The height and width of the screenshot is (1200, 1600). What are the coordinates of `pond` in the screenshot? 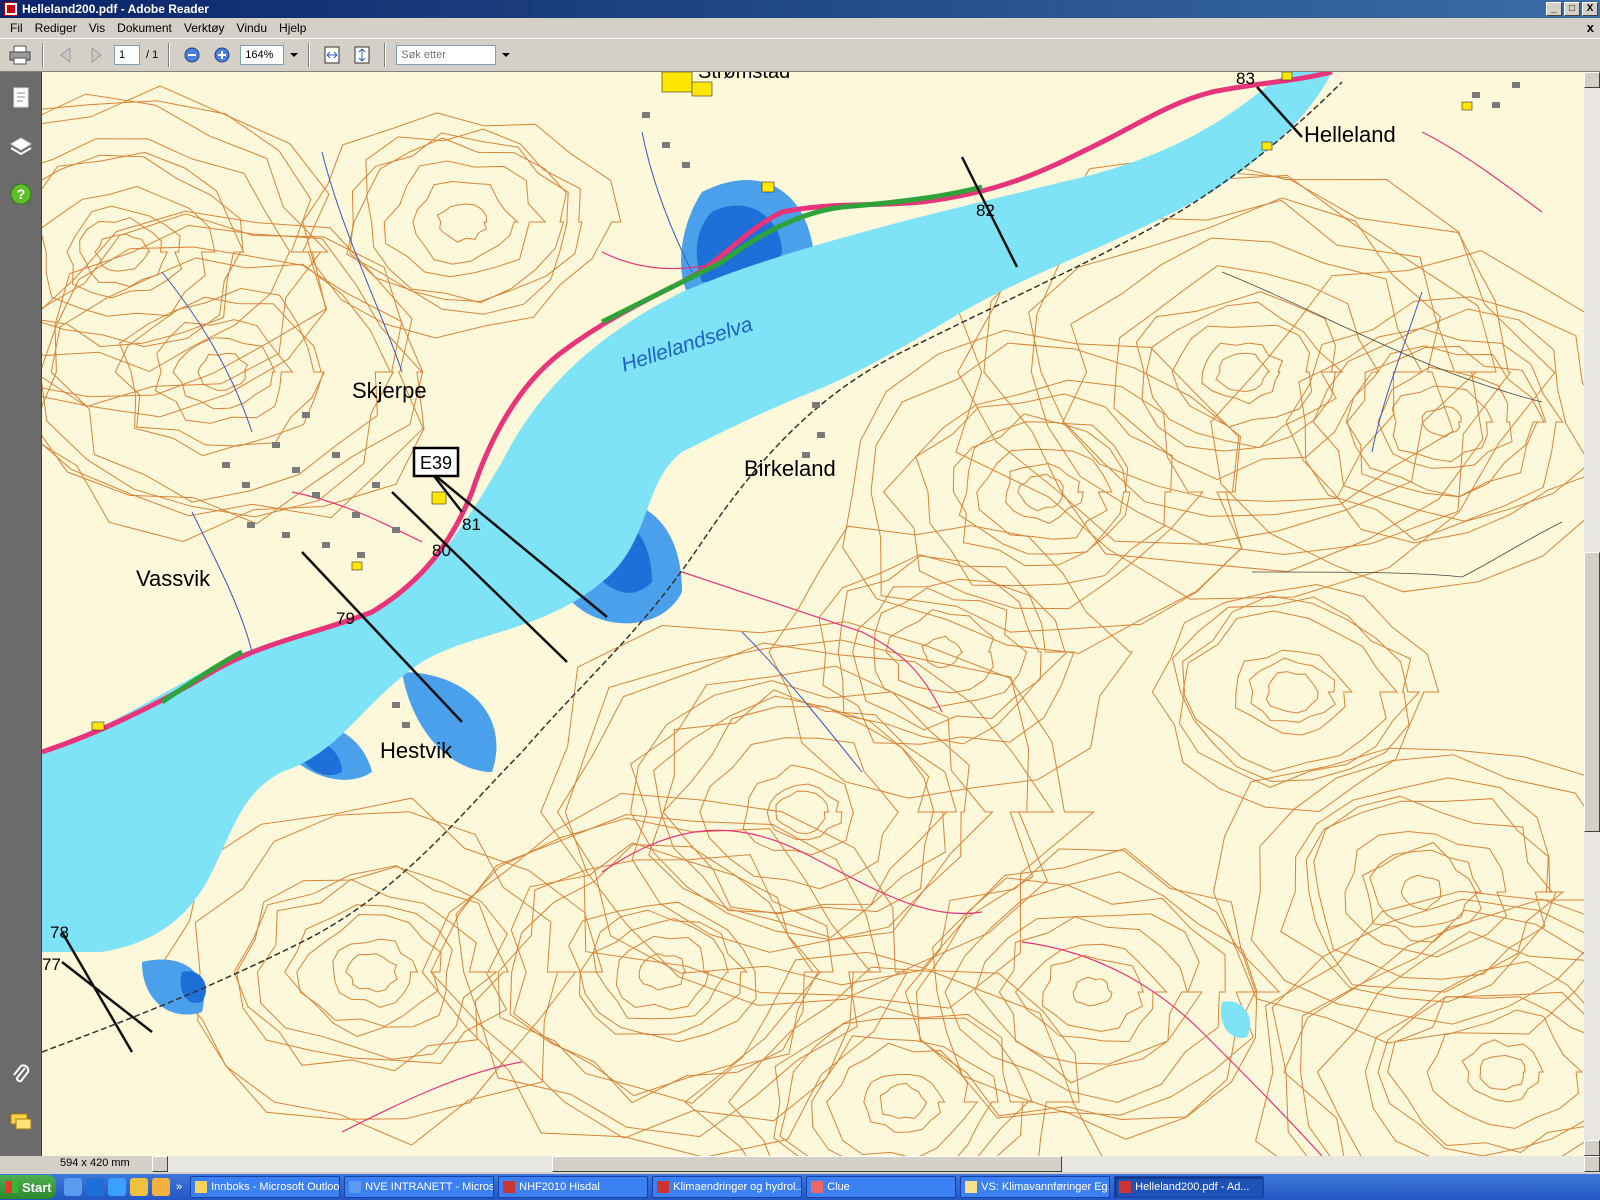 It's located at (1236, 1019).